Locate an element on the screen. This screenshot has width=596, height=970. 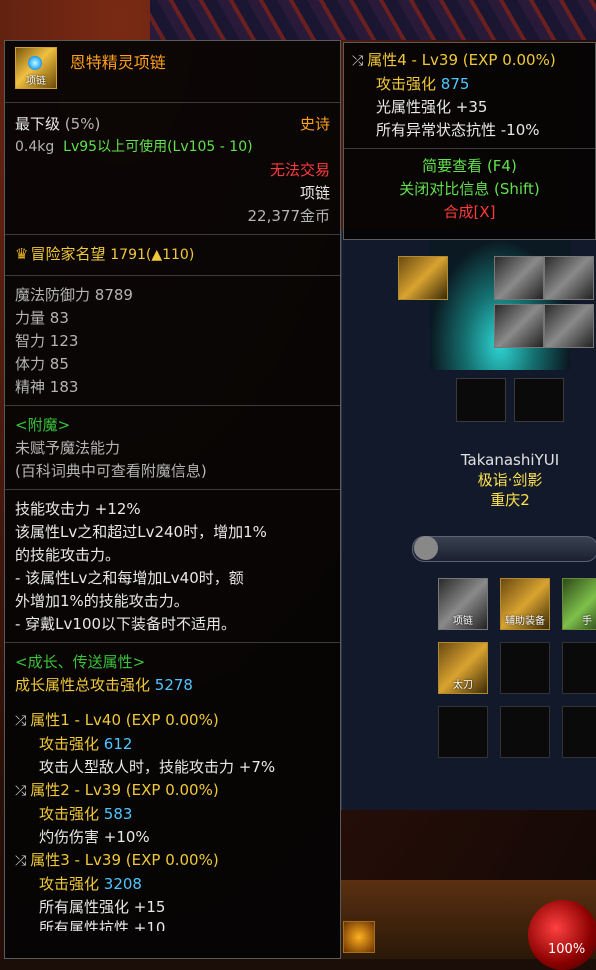
equip-slot-shoes is located at coordinates (423, 278).